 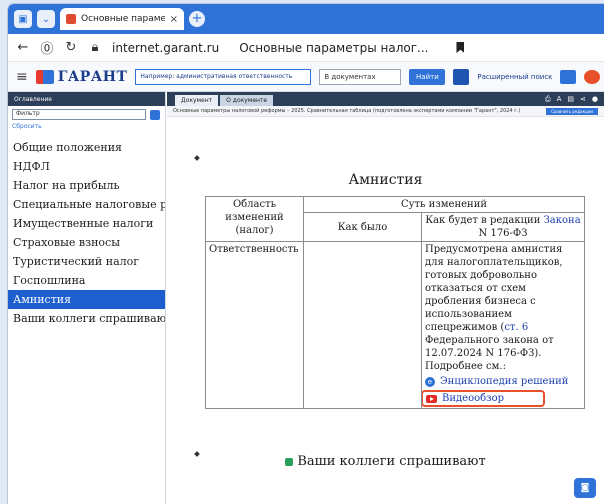 What do you see at coordinates (572, 111) in the screenshot?
I see `compare-editions-button: Сравнить редакции` at bounding box center [572, 111].